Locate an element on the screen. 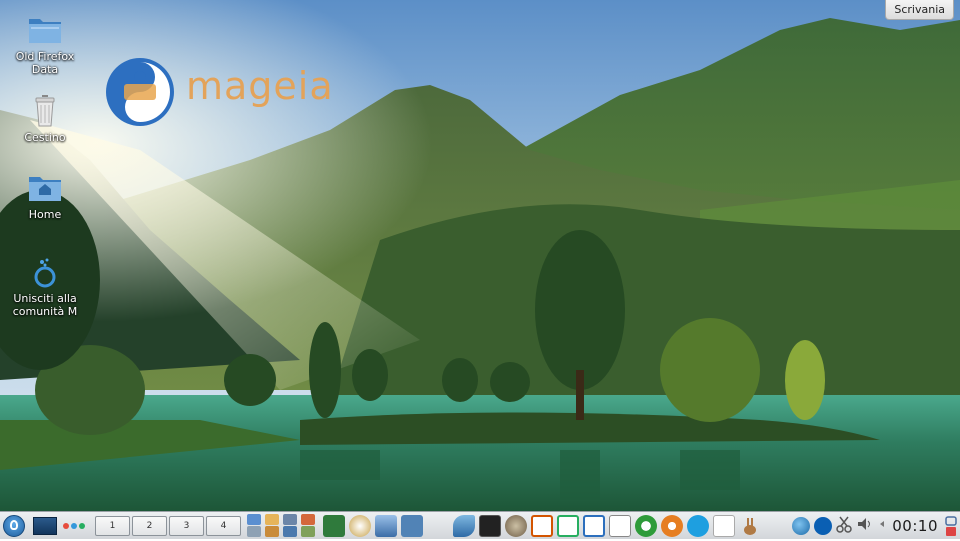  panel-clock: 00:10 is located at coordinates (915, 526).